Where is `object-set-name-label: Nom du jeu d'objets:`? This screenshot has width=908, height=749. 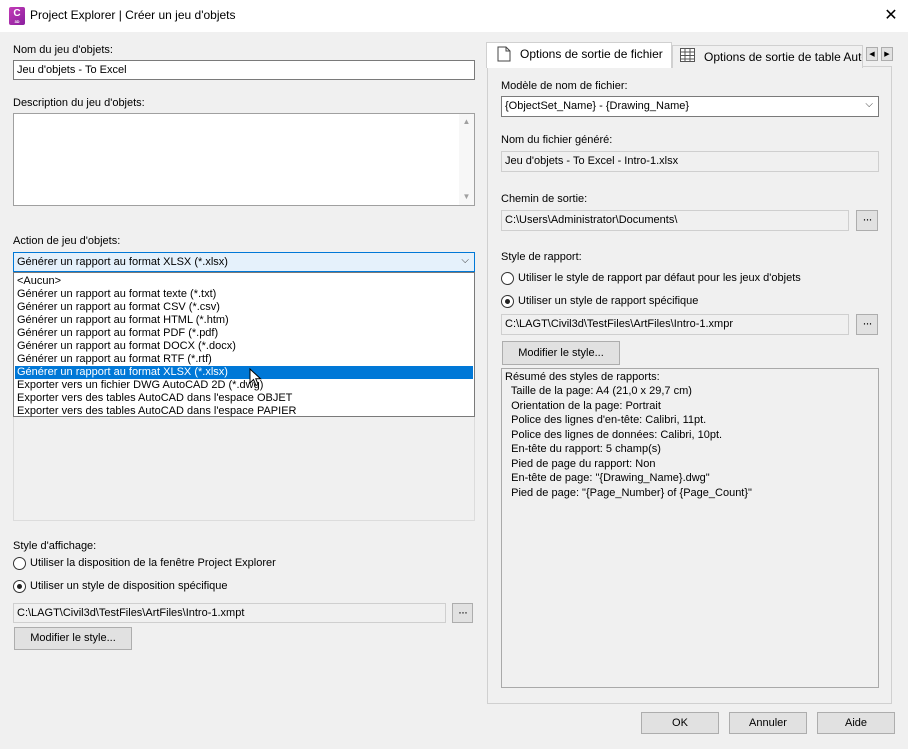 object-set-name-label: Nom du jeu d'objets: is located at coordinates (63, 50).